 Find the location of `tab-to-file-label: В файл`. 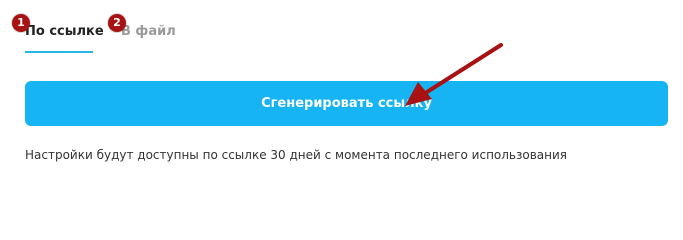

tab-to-file-label: В файл is located at coordinates (148, 31).